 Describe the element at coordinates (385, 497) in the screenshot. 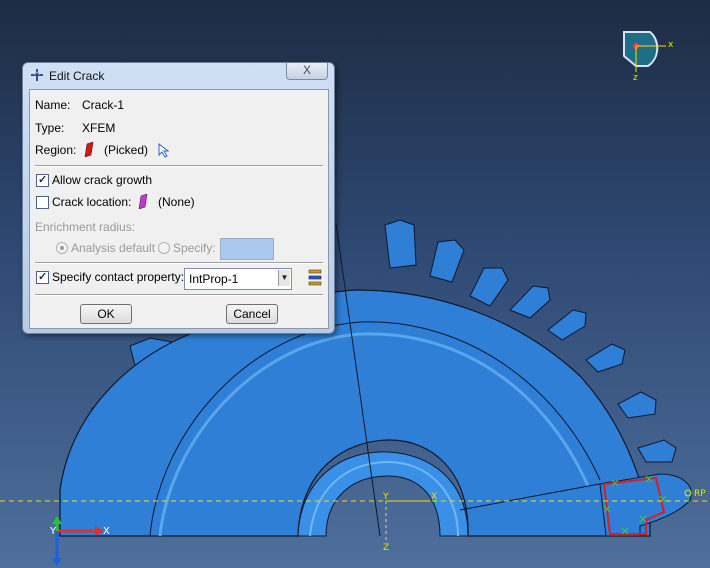

I see `part-axis-y: Y` at that location.